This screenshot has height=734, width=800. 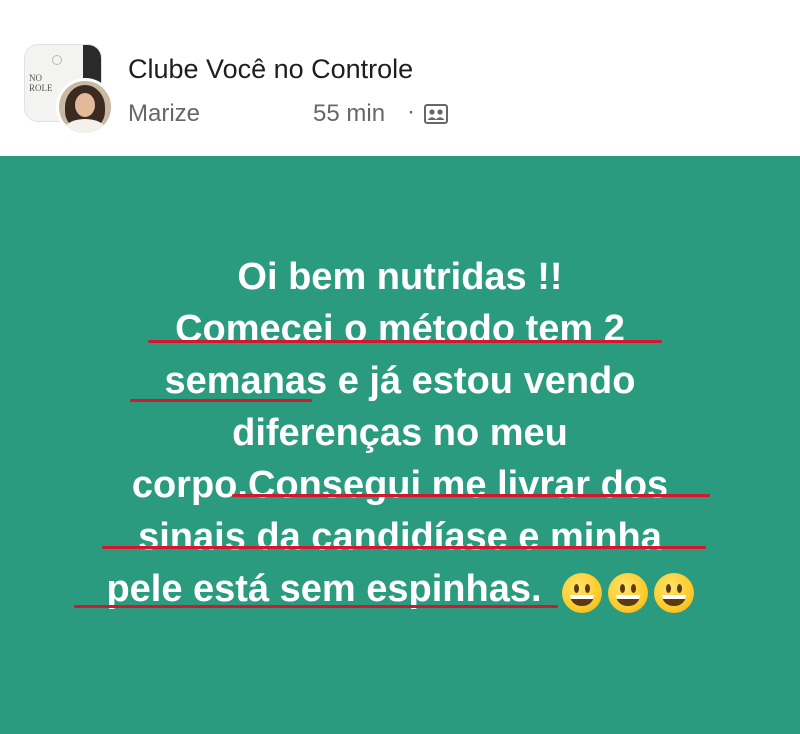 I want to click on avatar-face, so click(x=85, y=105).